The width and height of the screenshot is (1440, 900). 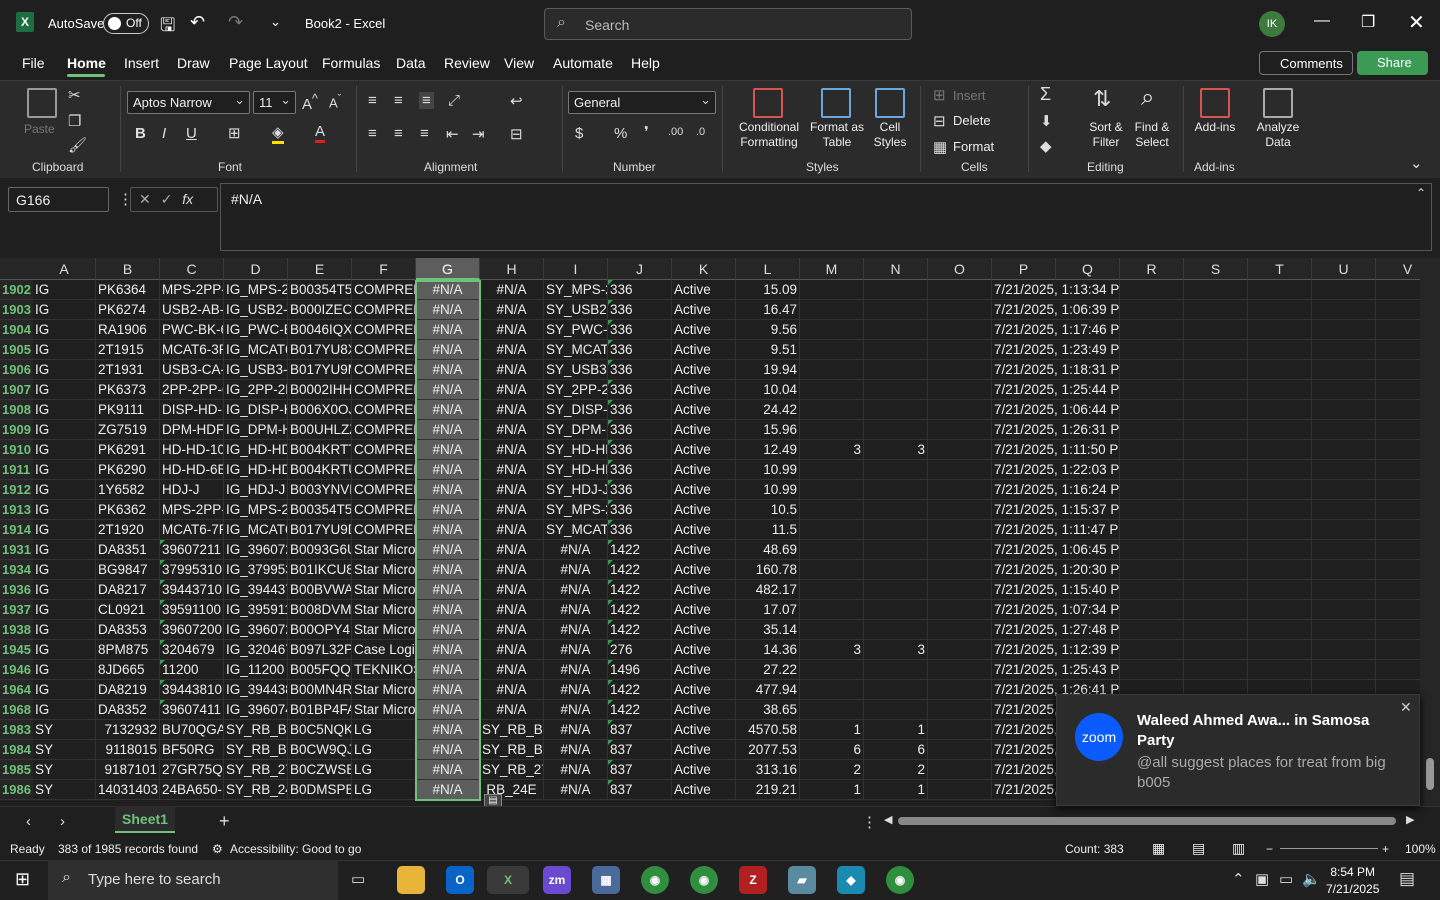 I want to click on cell-a: SY, so click(x=64, y=770).